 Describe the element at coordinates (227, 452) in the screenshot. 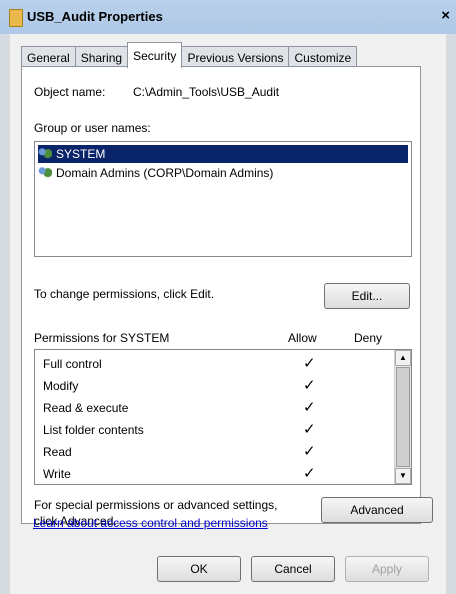

I see `permission-row: Read ✓` at that location.